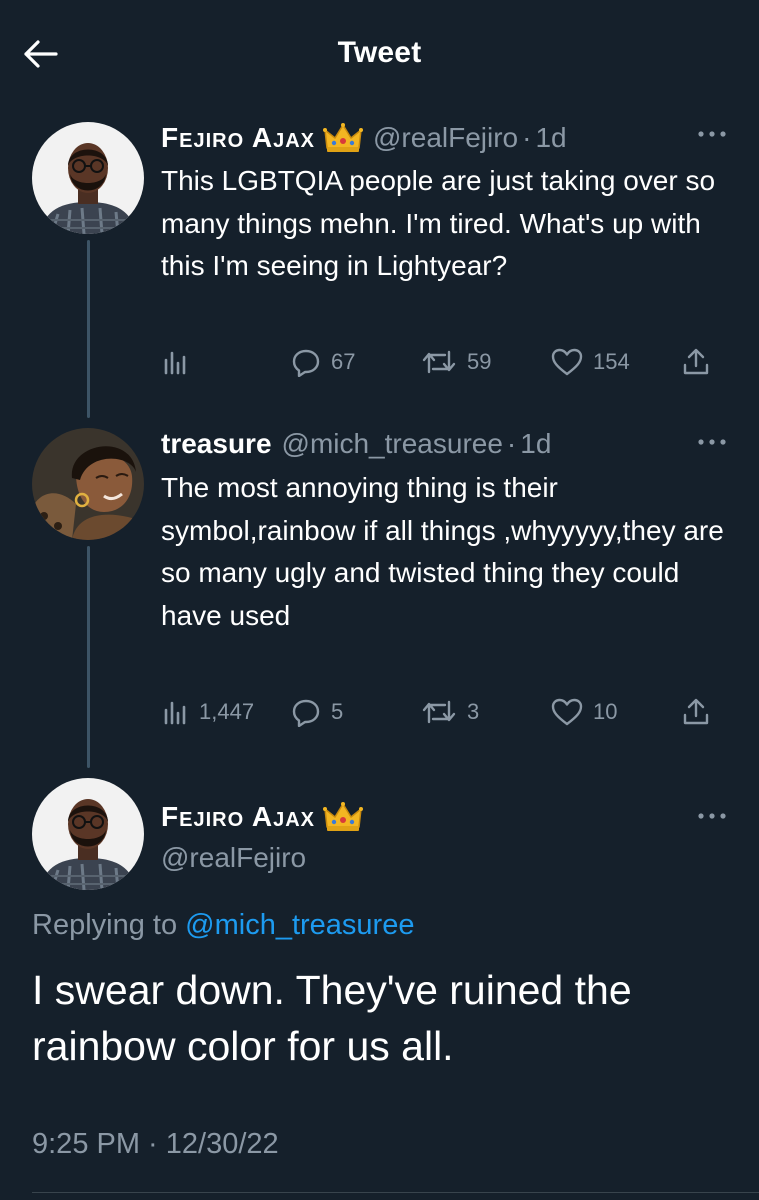 The image size is (759, 1200). I want to click on replying-to-line: Replying to @mich_treasuree, so click(223, 925).